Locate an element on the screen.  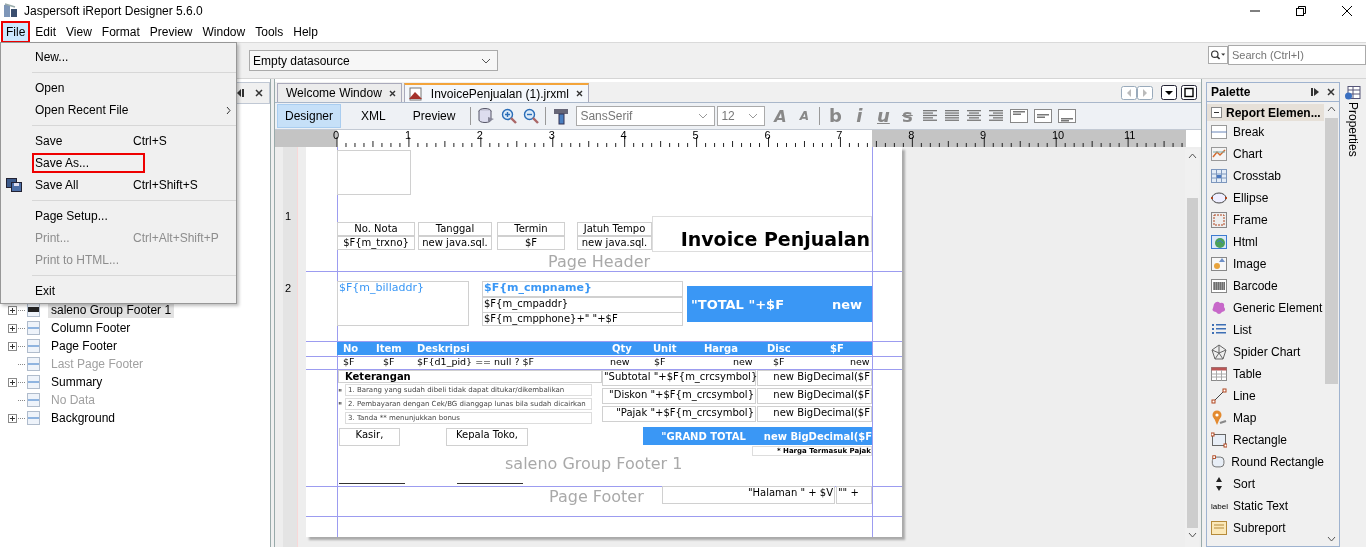
view-tab: Preview is located at coordinates (434, 116).